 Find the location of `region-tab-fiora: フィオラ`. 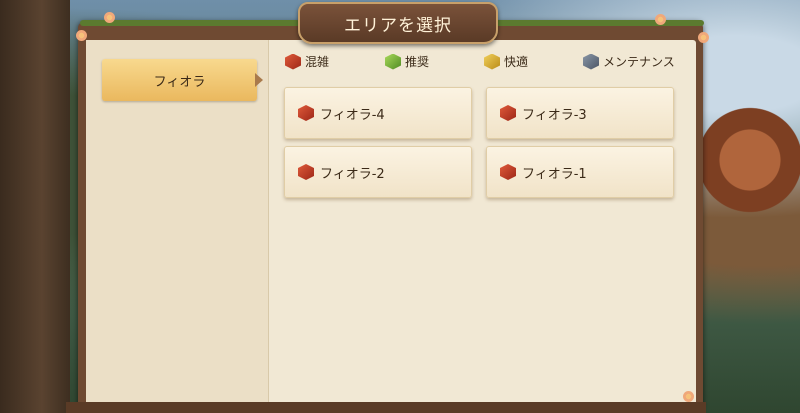

region-tab-fiora: フィオラ is located at coordinates (179, 80).